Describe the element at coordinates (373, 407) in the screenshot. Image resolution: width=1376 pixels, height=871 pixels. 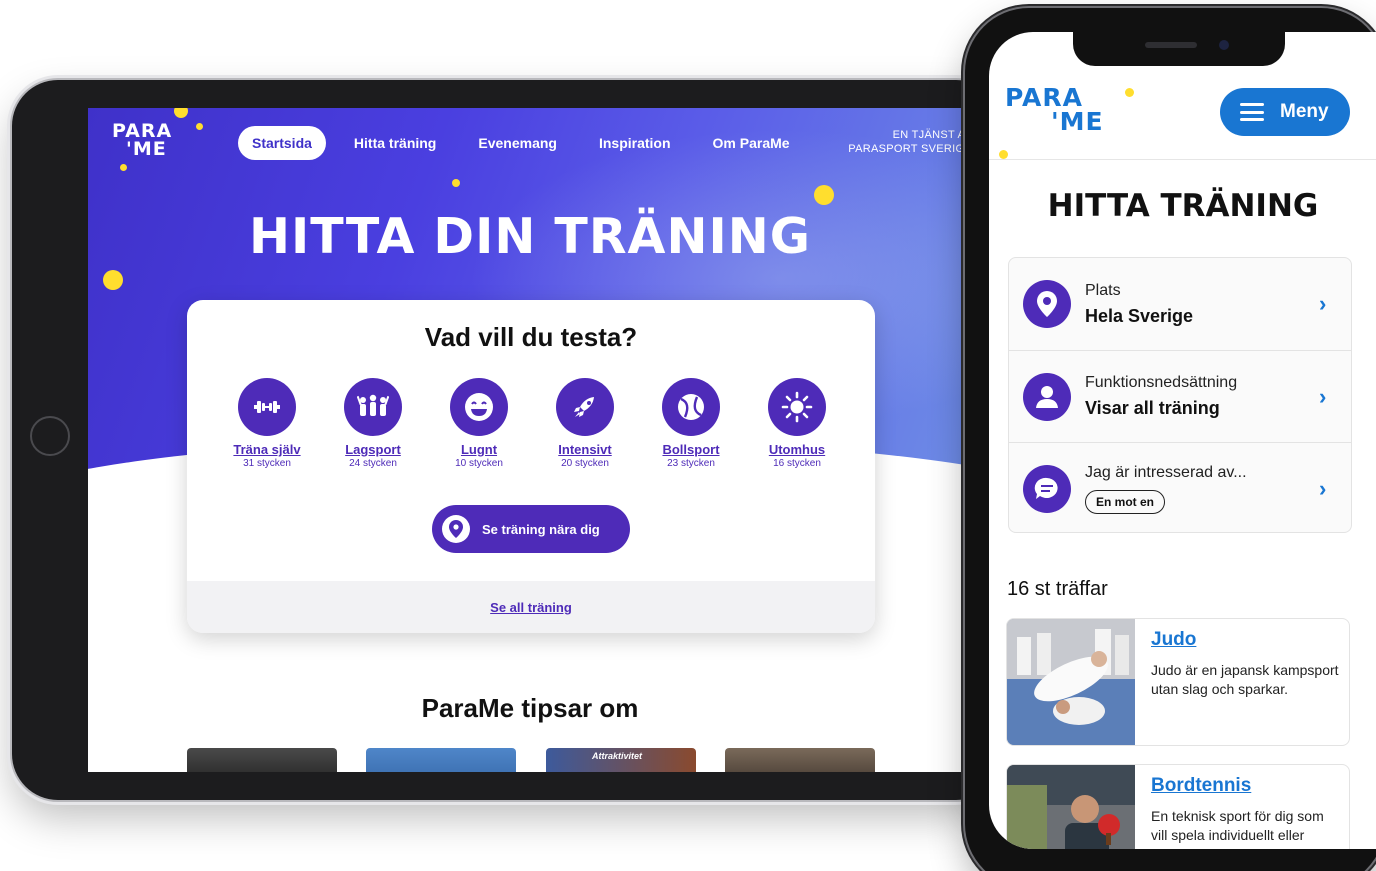
I see `team-icon` at that location.